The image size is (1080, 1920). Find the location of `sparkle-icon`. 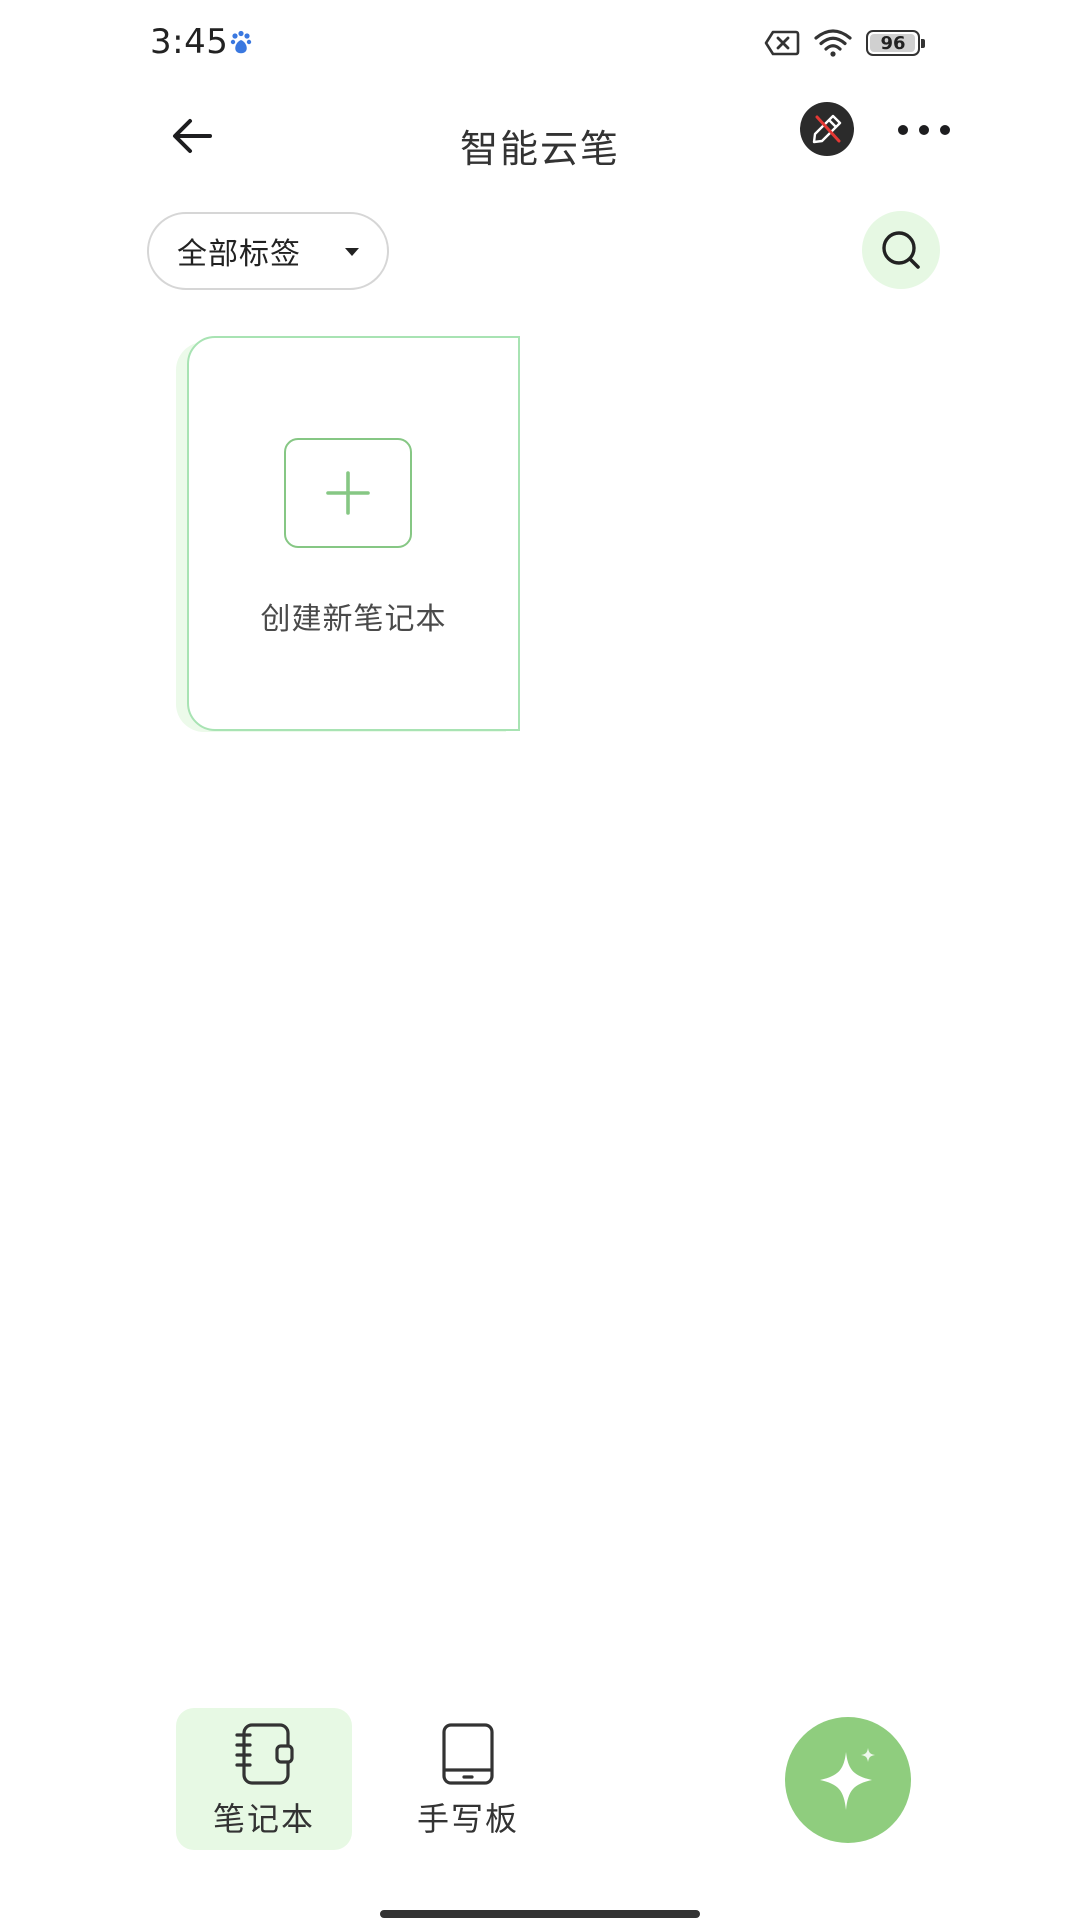

sparkle-icon is located at coordinates (847, 1779).